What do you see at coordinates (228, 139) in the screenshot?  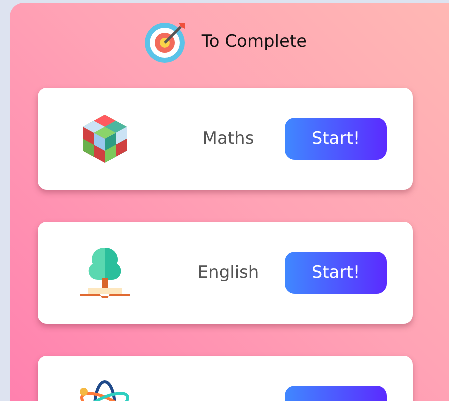 I see `subject-name: Maths` at bounding box center [228, 139].